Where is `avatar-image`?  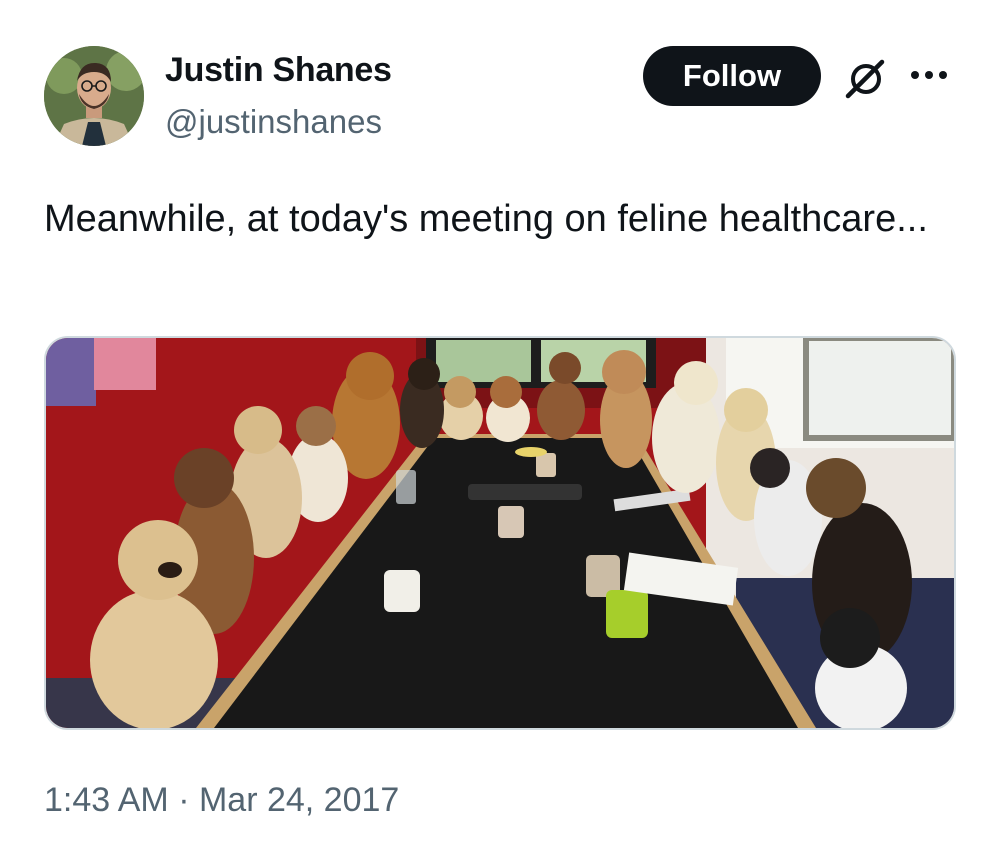 avatar-image is located at coordinates (94, 96).